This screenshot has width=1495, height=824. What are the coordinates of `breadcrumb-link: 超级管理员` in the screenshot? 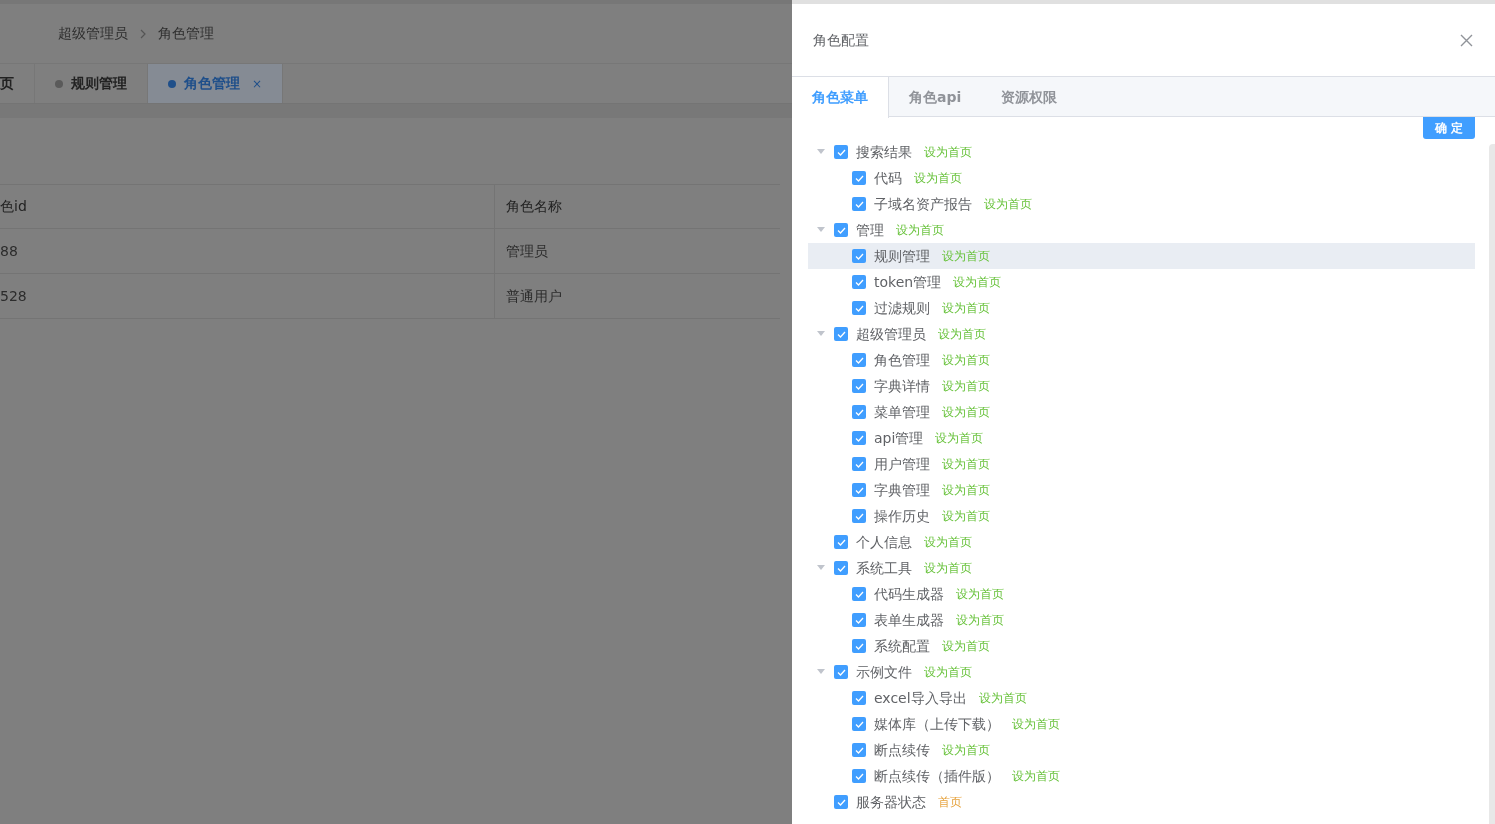 It's located at (93, 33).